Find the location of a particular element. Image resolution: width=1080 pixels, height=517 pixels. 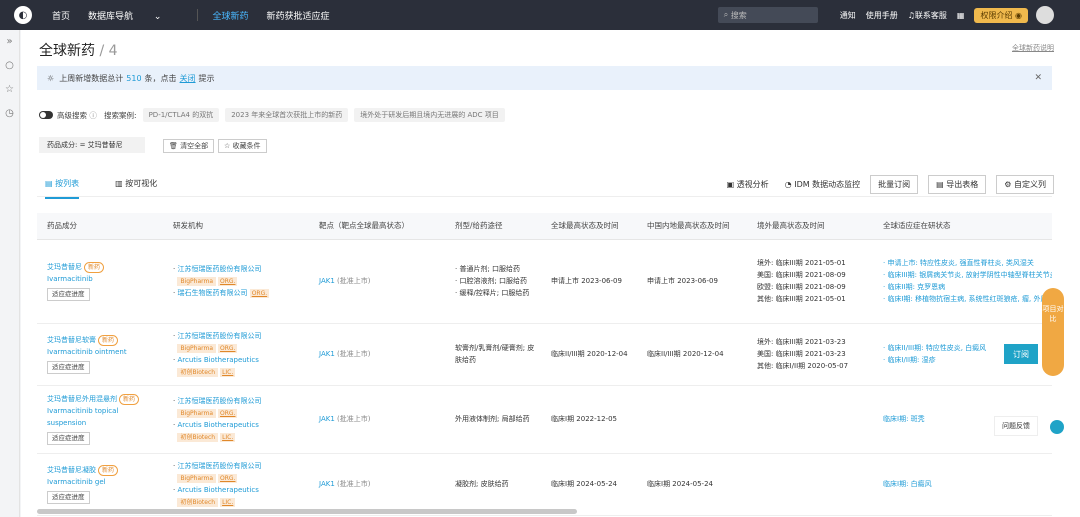

app-logo: ◐ is located at coordinates (23, 15).